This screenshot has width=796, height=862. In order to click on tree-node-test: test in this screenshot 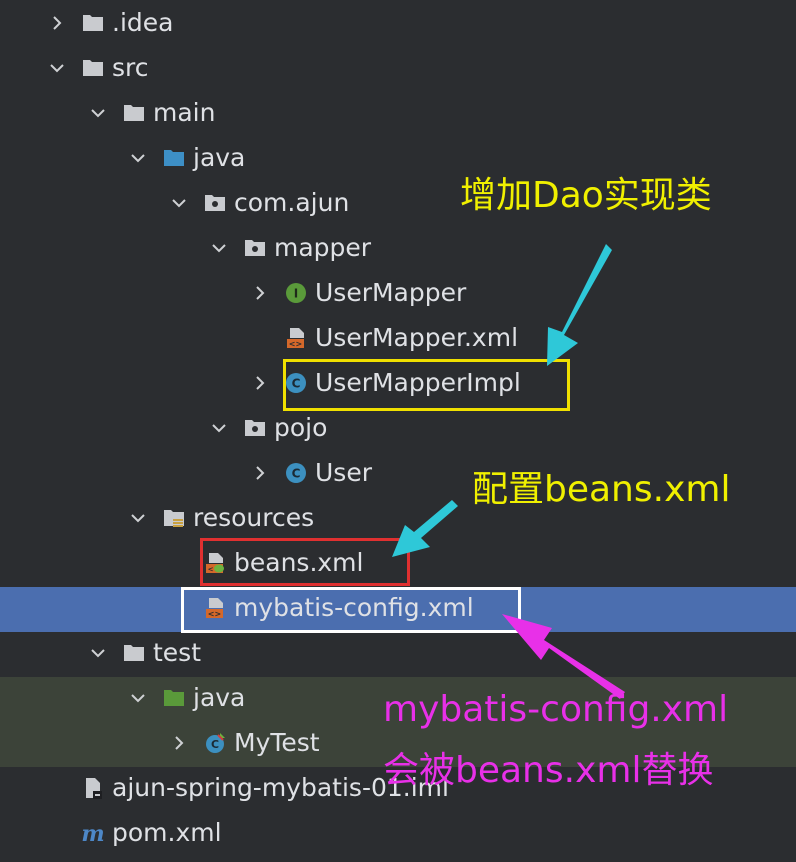, I will do `click(144, 652)`.